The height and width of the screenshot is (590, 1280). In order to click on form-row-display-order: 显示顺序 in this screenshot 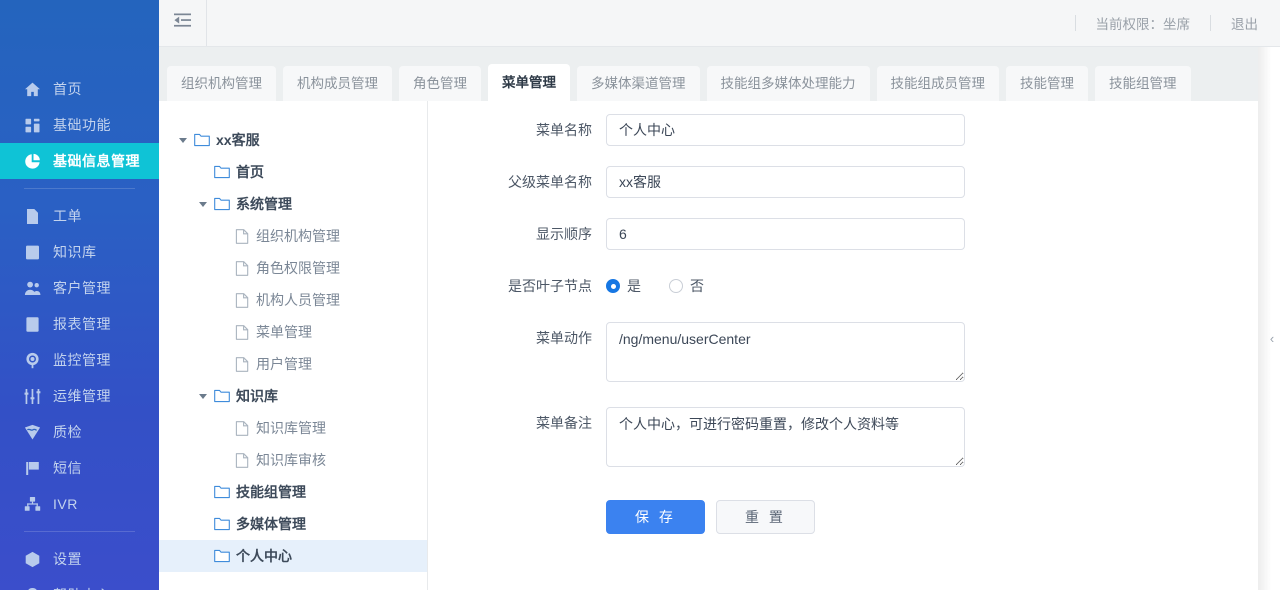, I will do `click(843, 234)`.